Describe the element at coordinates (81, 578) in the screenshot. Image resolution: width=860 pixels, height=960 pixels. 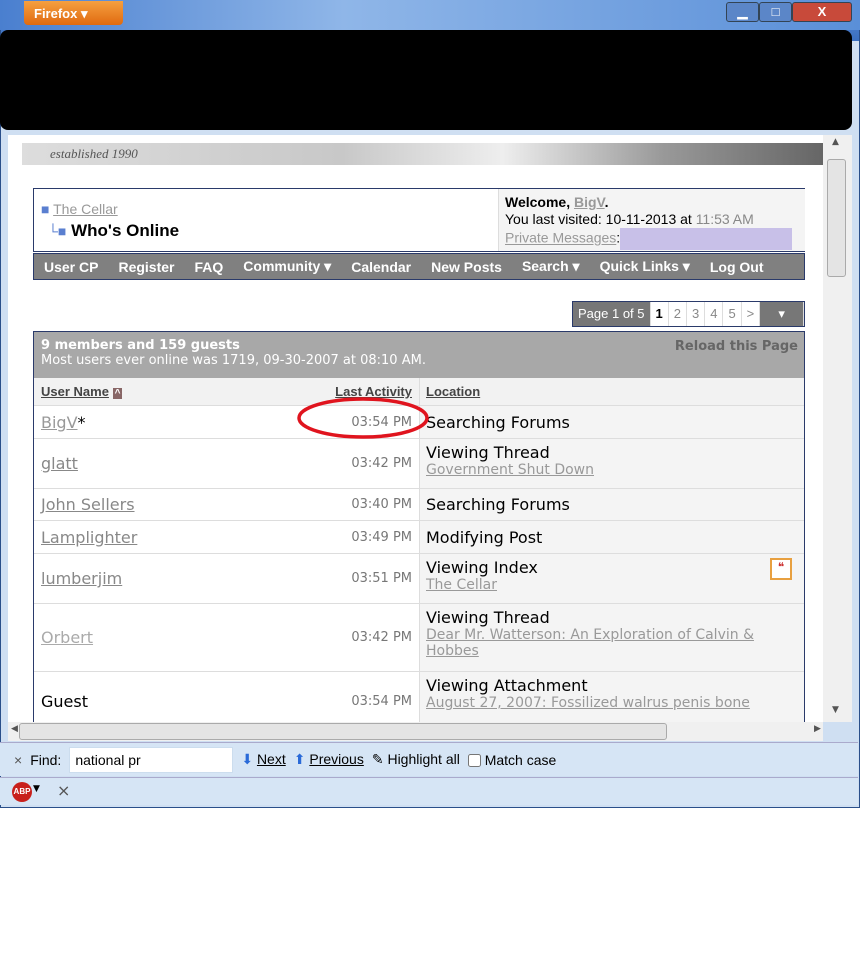
I see `user-name-link: lumberjim` at that location.